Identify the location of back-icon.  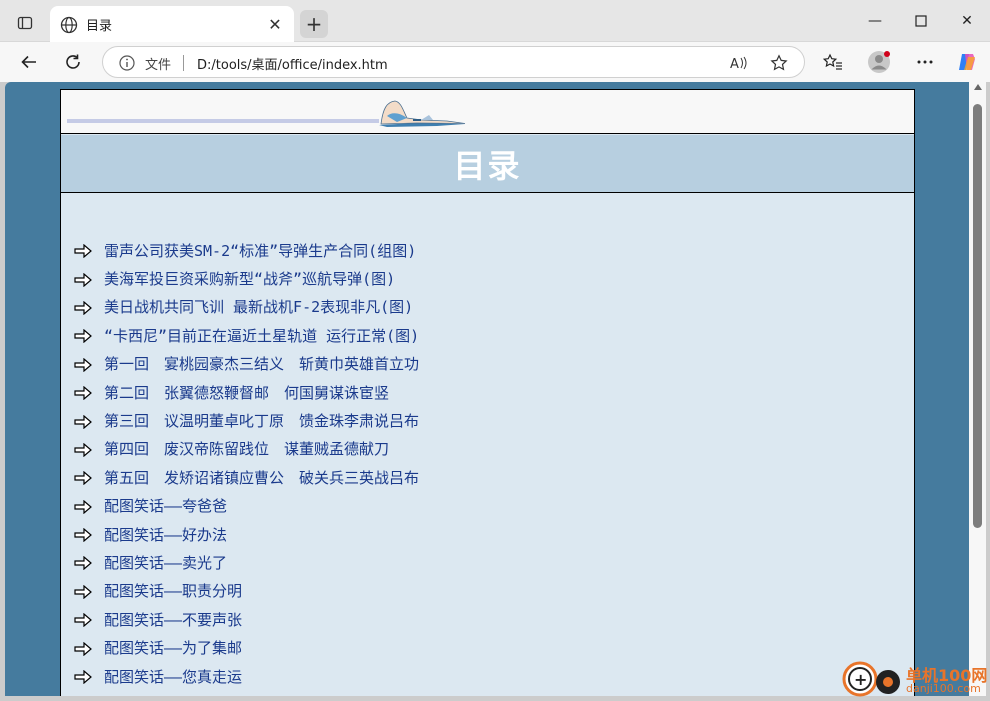
(29, 62).